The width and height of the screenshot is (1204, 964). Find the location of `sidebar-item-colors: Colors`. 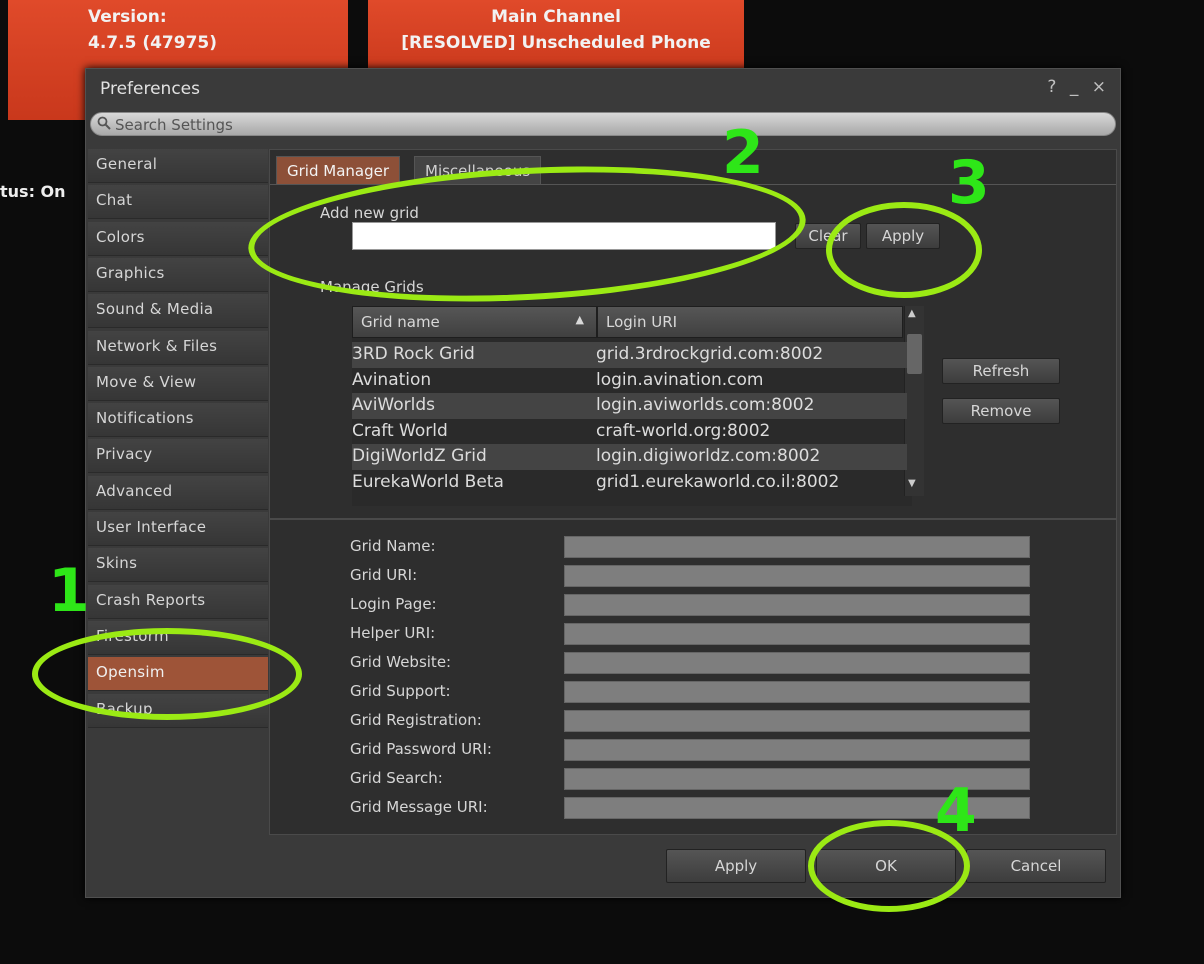

sidebar-item-colors: Colors is located at coordinates (178, 238).